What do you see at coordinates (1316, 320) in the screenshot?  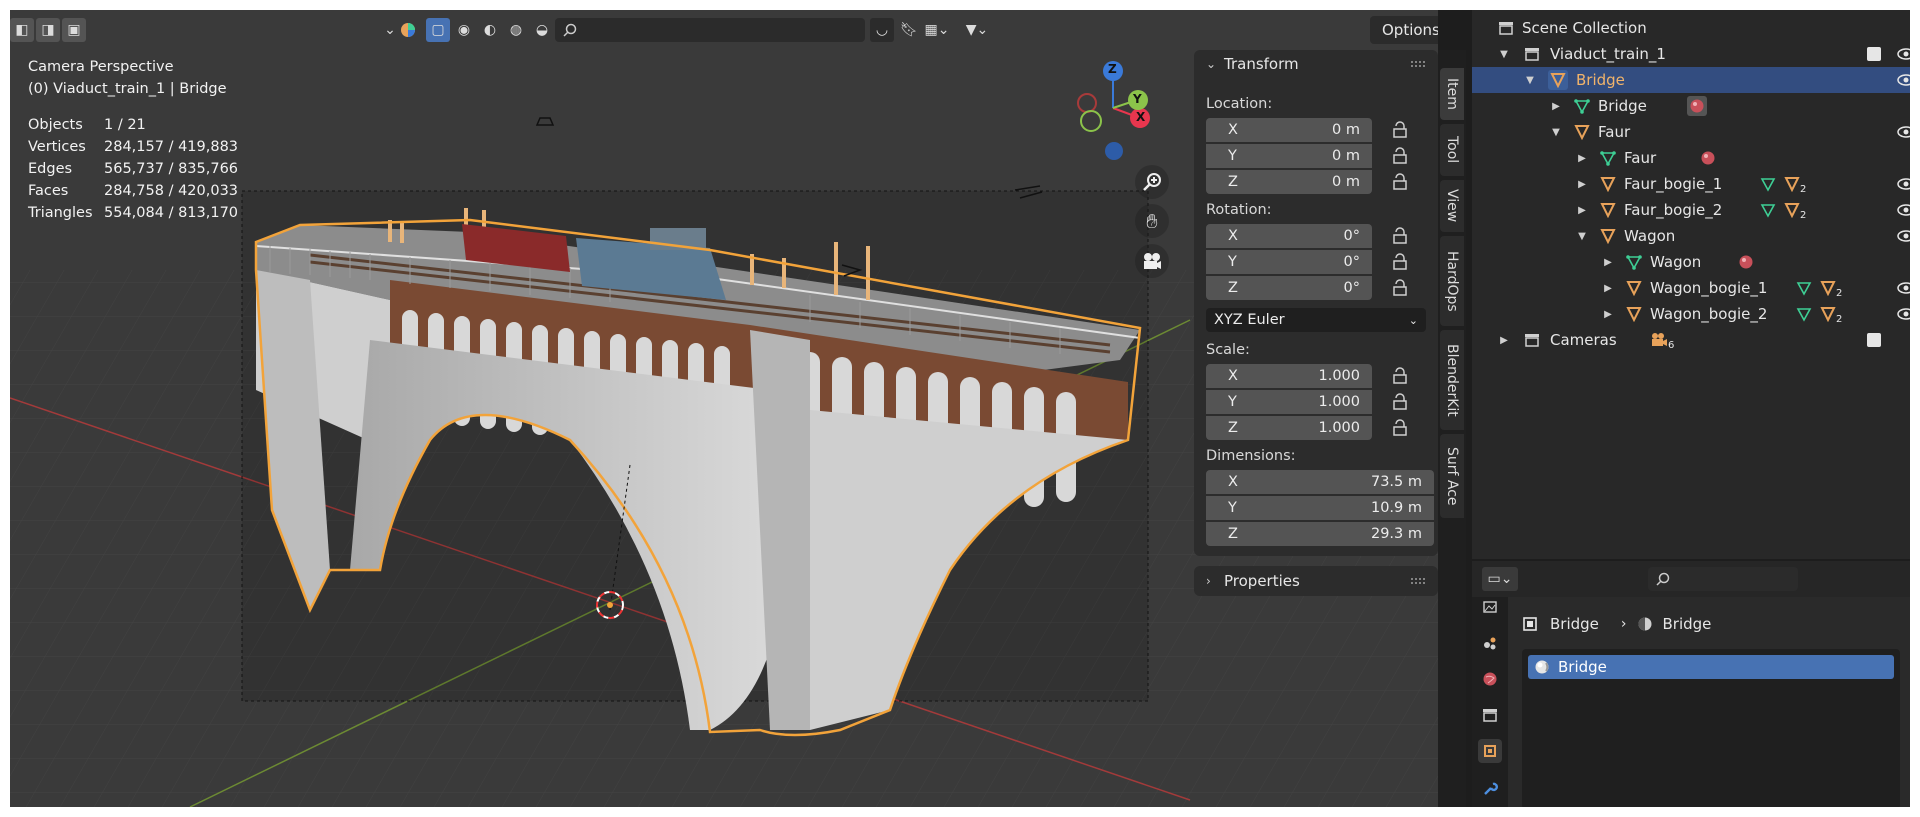 I see `rotation-mode-dropdown: XYZ Euler ⌄` at bounding box center [1316, 320].